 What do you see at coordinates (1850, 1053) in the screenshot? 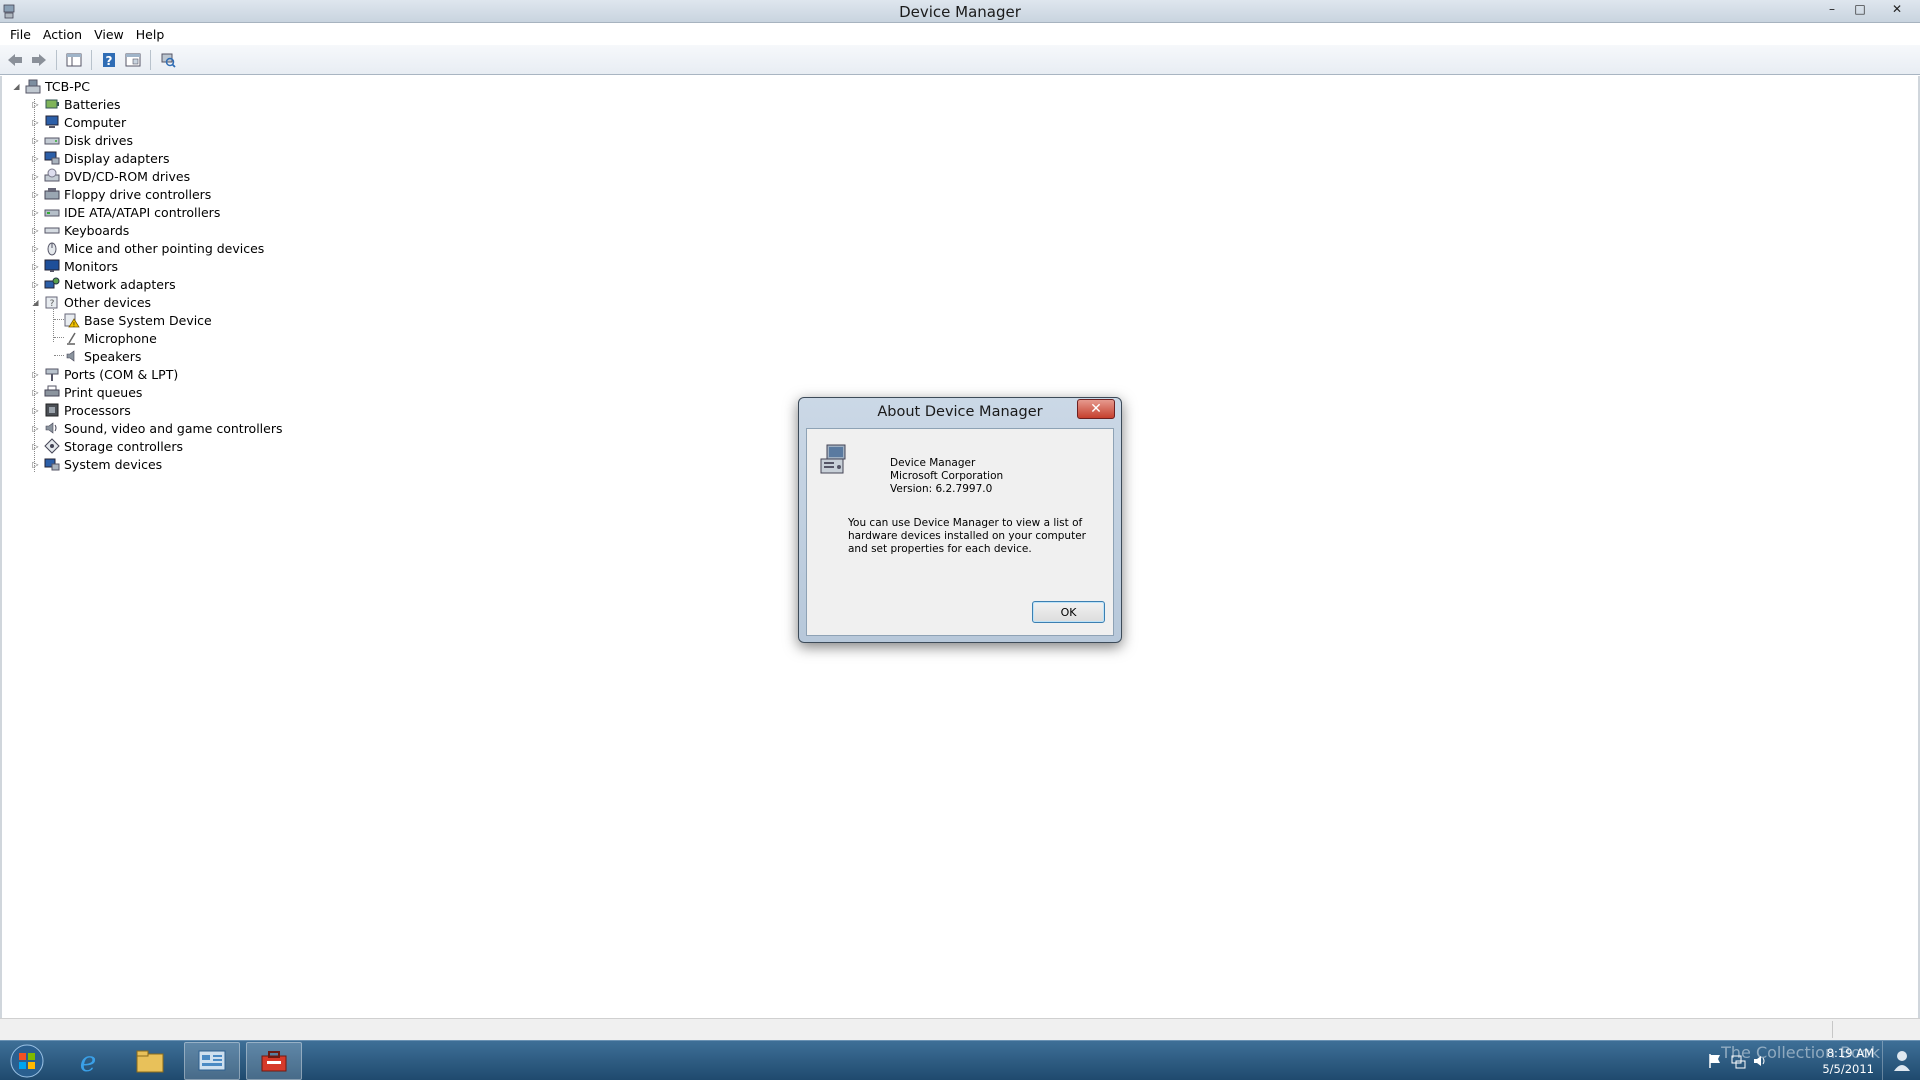
I see `clock-time: 8:19 AM` at bounding box center [1850, 1053].